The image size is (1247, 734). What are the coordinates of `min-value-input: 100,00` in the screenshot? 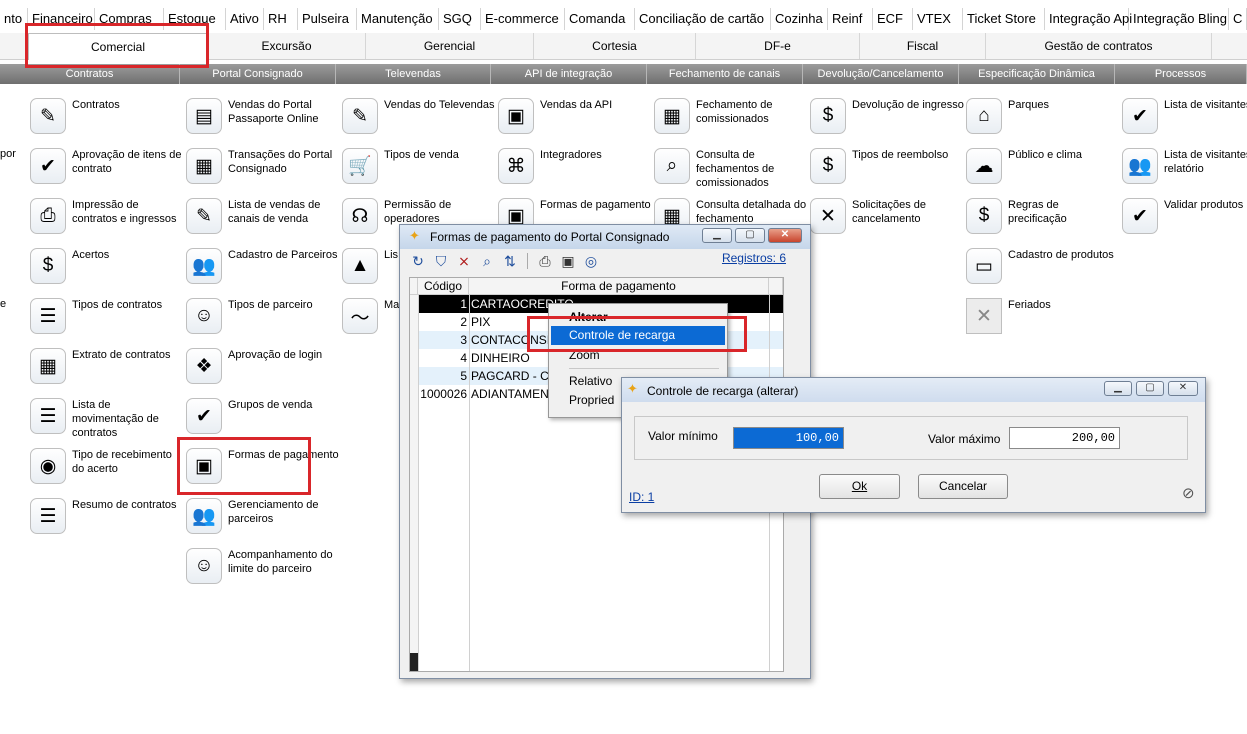 It's located at (788, 438).